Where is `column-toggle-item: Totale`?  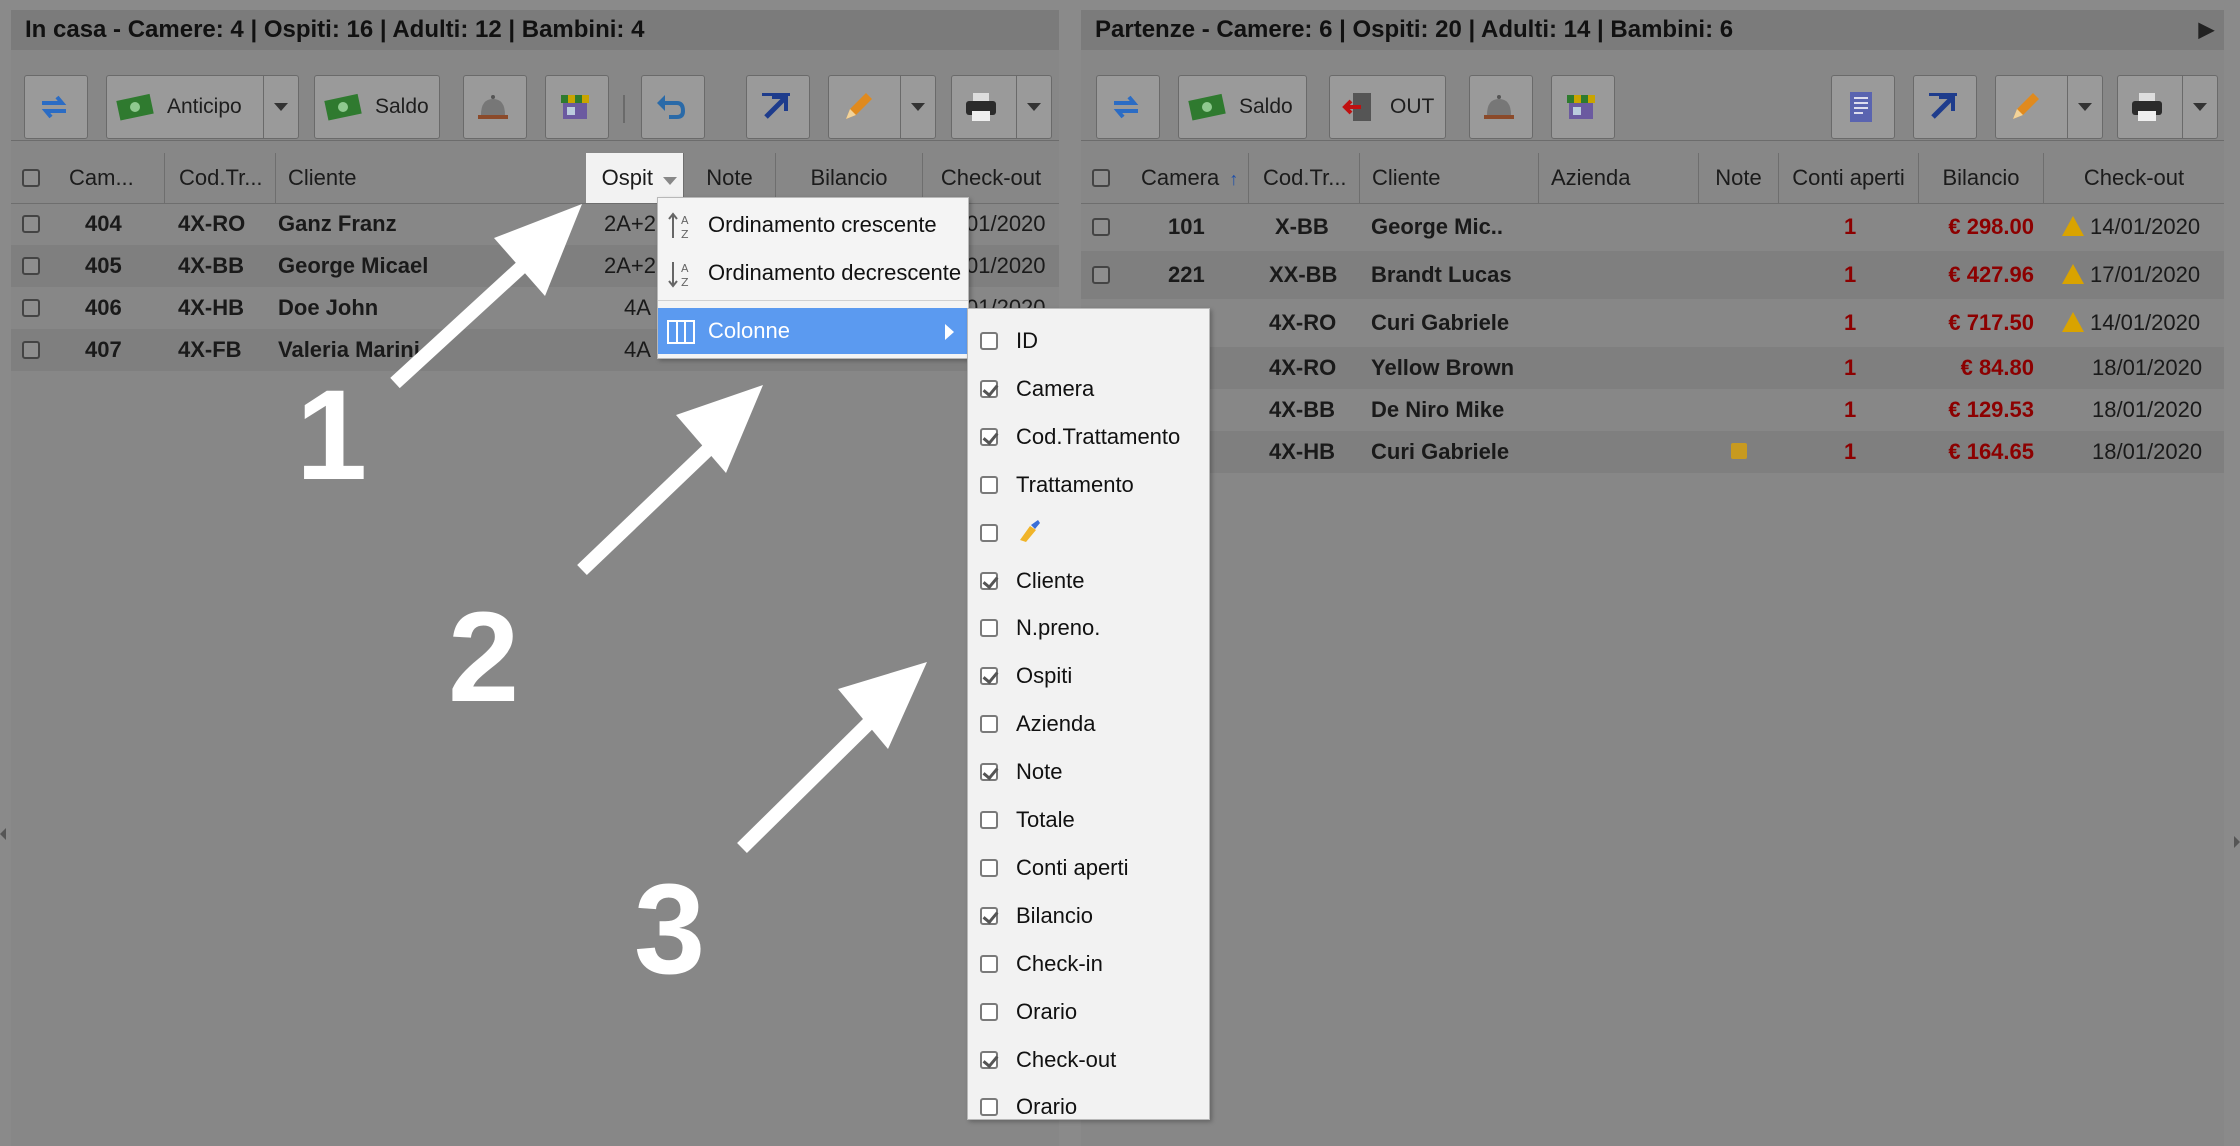 column-toggle-item: Totale is located at coordinates (1088, 820).